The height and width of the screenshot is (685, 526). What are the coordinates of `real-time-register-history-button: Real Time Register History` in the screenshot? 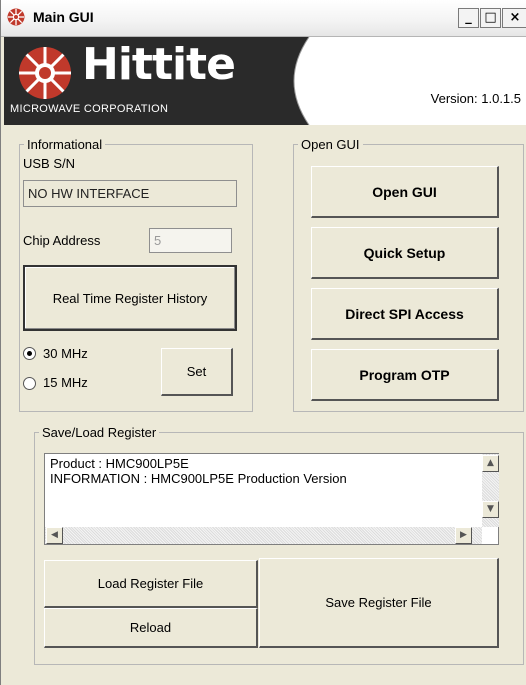 It's located at (130, 298).